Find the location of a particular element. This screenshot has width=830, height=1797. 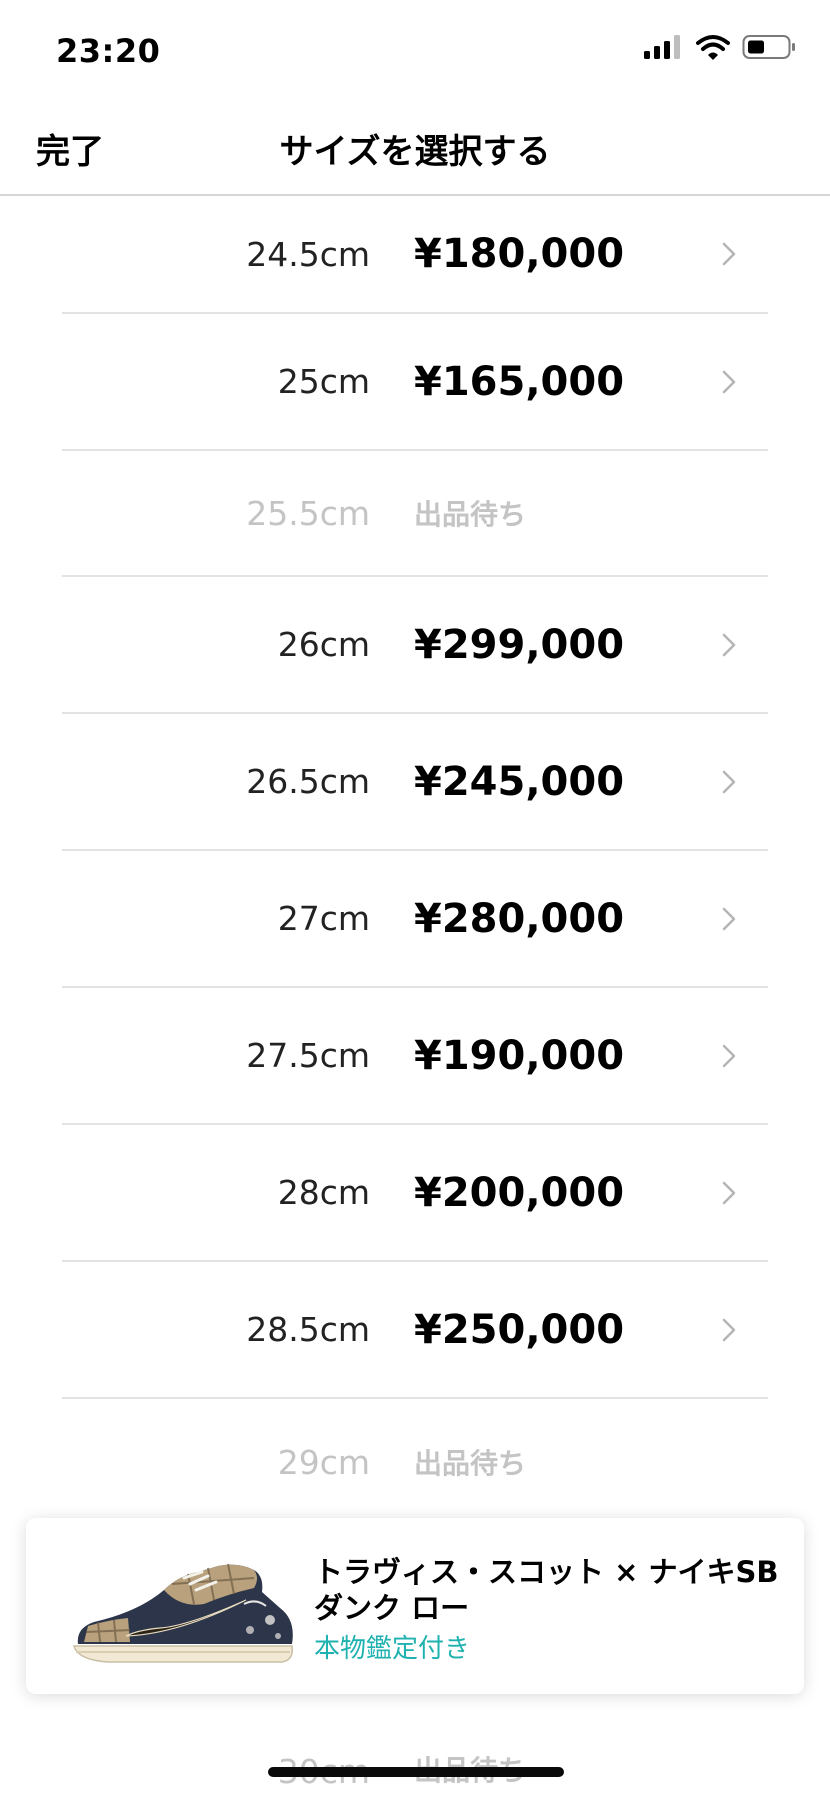

size-row: 24.5cm ¥180,000 is located at coordinates (415, 255).